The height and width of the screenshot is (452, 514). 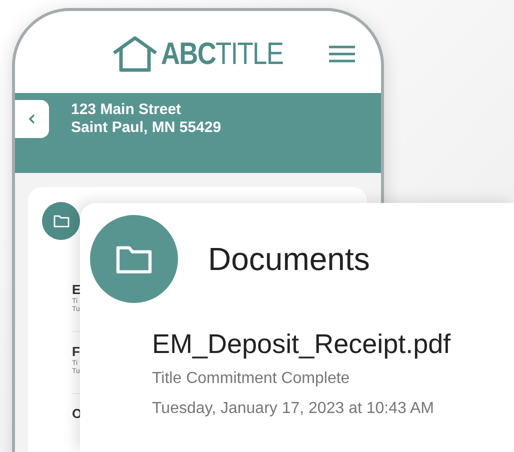 I want to click on document-name: E, so click(x=76, y=289).